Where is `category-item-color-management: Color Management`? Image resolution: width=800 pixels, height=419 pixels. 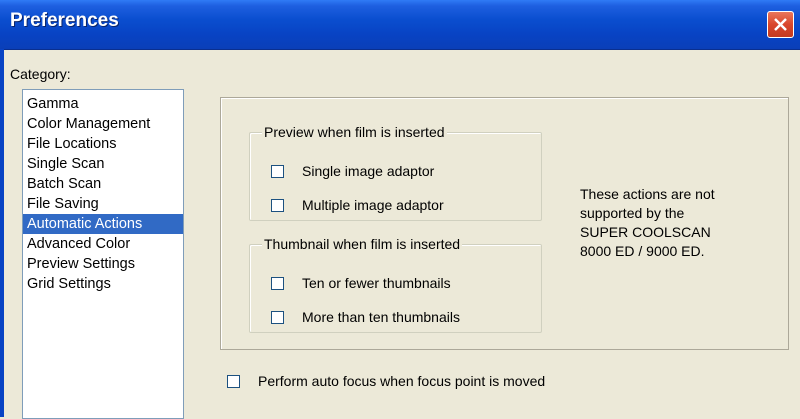
category-item-color-management: Color Management is located at coordinates (103, 124).